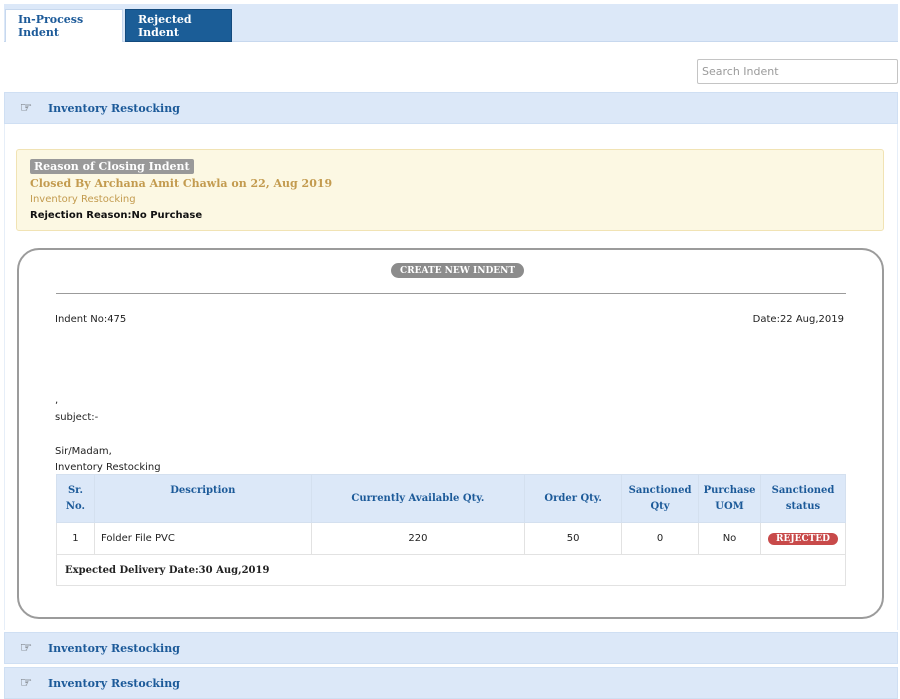 The height and width of the screenshot is (699, 900). I want to click on subject-line: subject:-, so click(77, 417).